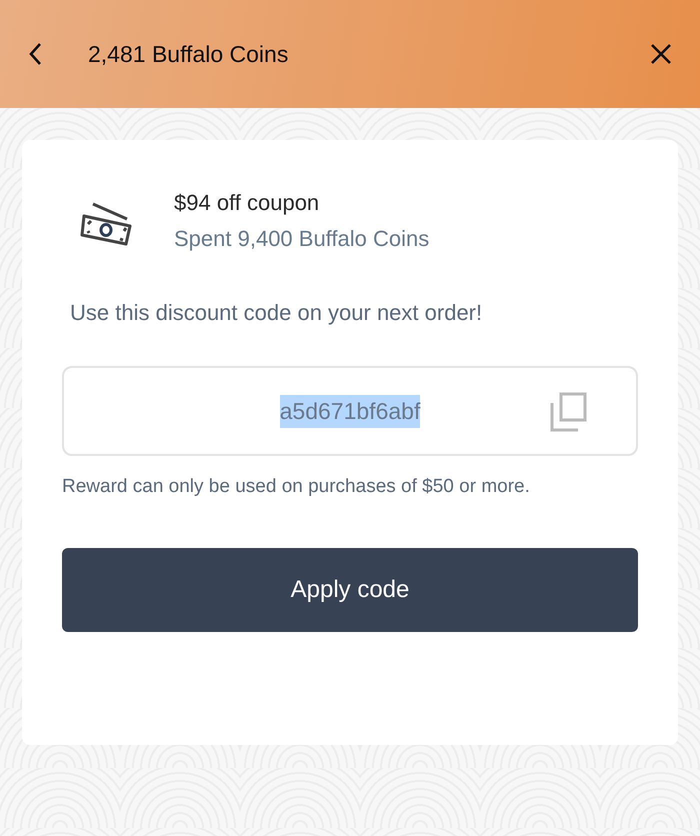 The width and height of the screenshot is (700, 836). I want to click on header-title: 2,481 Buffalo Coins, so click(188, 54).